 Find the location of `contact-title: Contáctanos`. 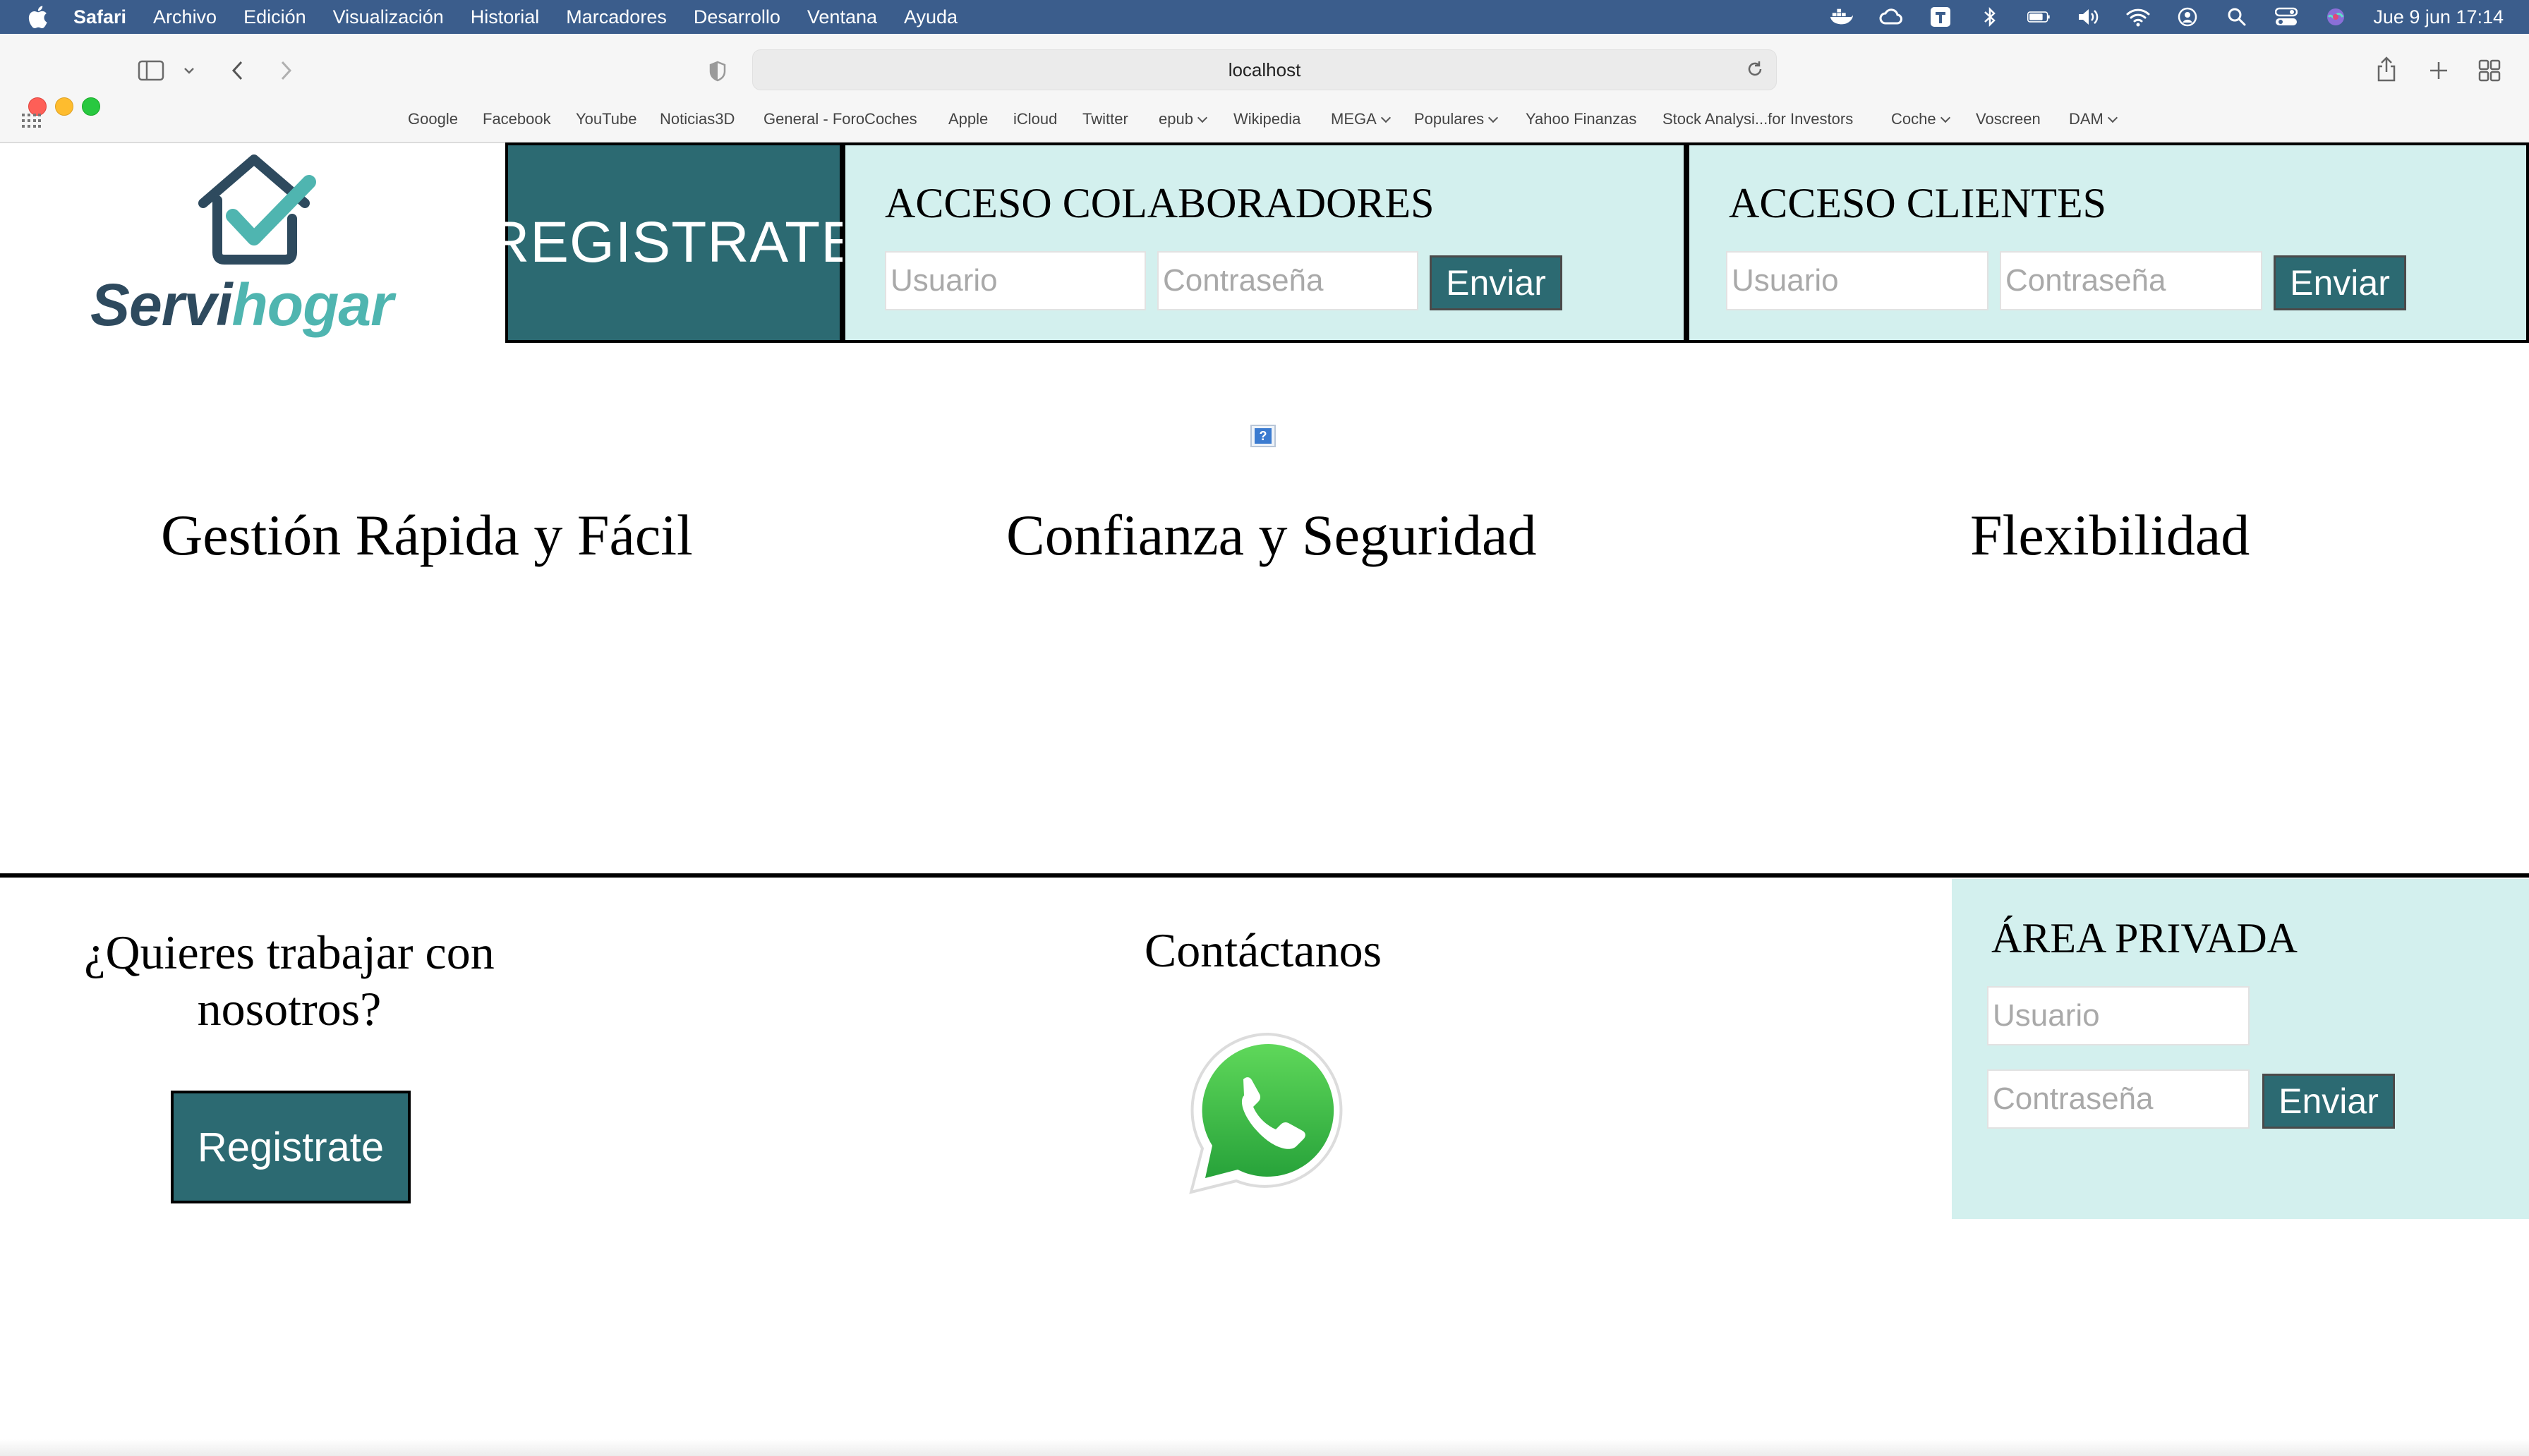

contact-title: Contáctanos is located at coordinates (1263, 950).